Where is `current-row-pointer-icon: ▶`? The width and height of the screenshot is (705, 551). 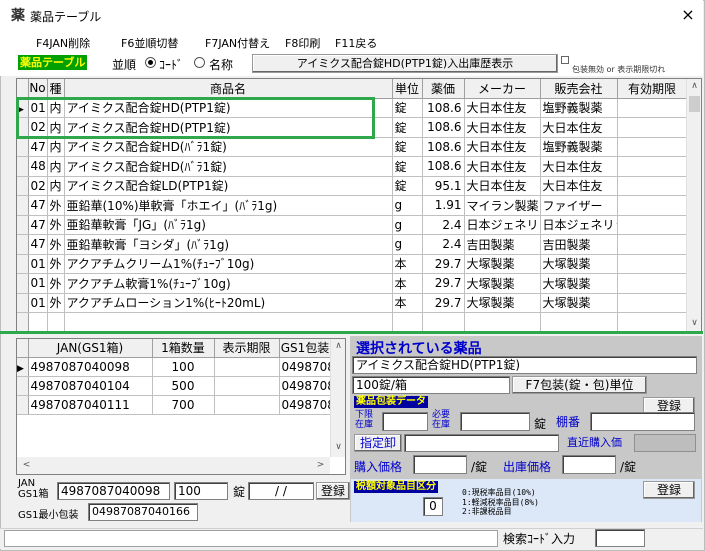 current-row-pointer-icon: ▶ is located at coordinates (20, 368).